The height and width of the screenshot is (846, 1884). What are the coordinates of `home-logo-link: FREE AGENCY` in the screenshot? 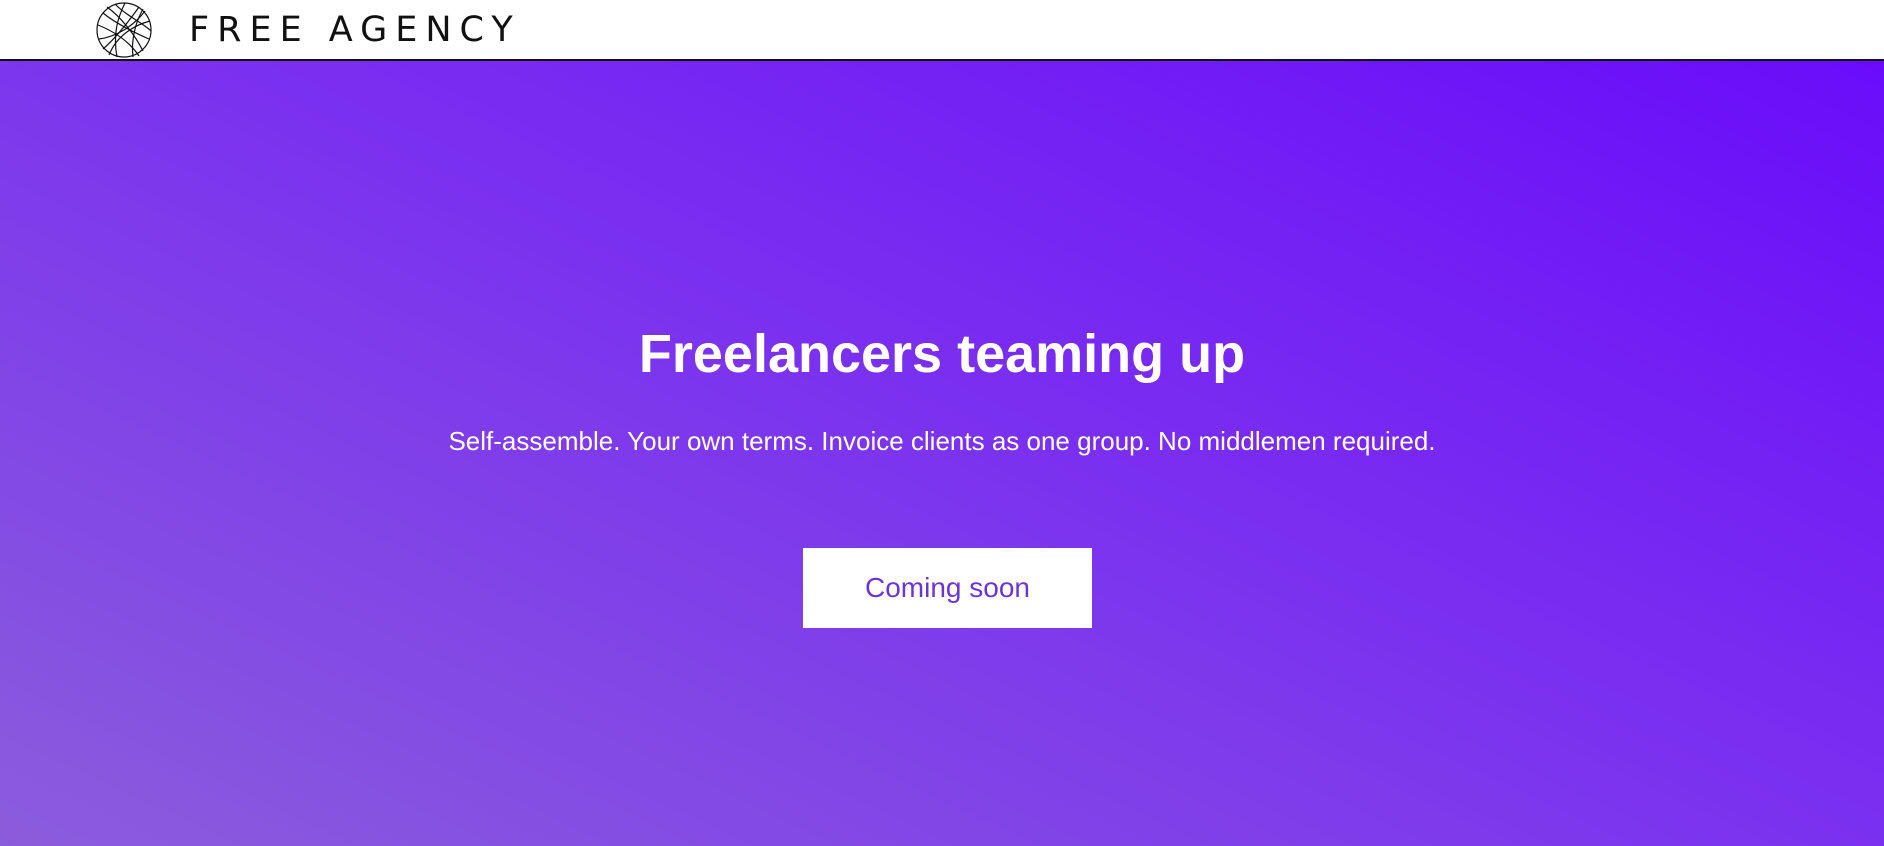 It's located at (308, 30).